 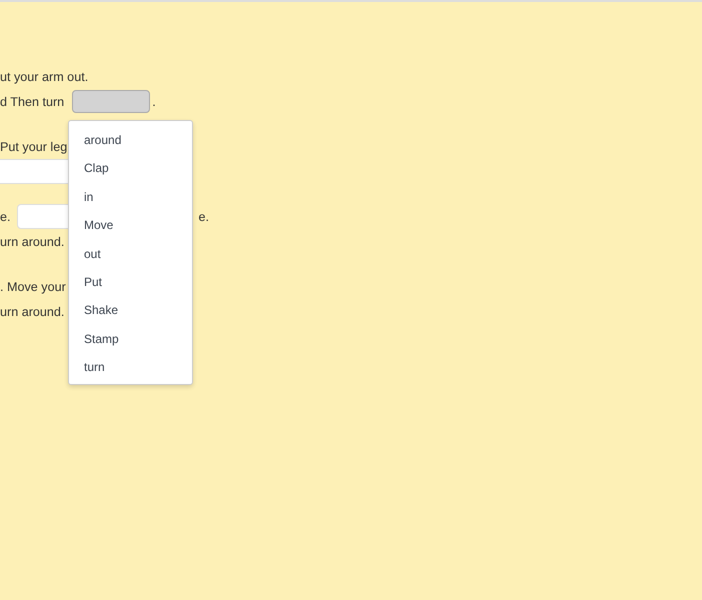 I want to click on dropdown-option: turn, so click(x=130, y=367).